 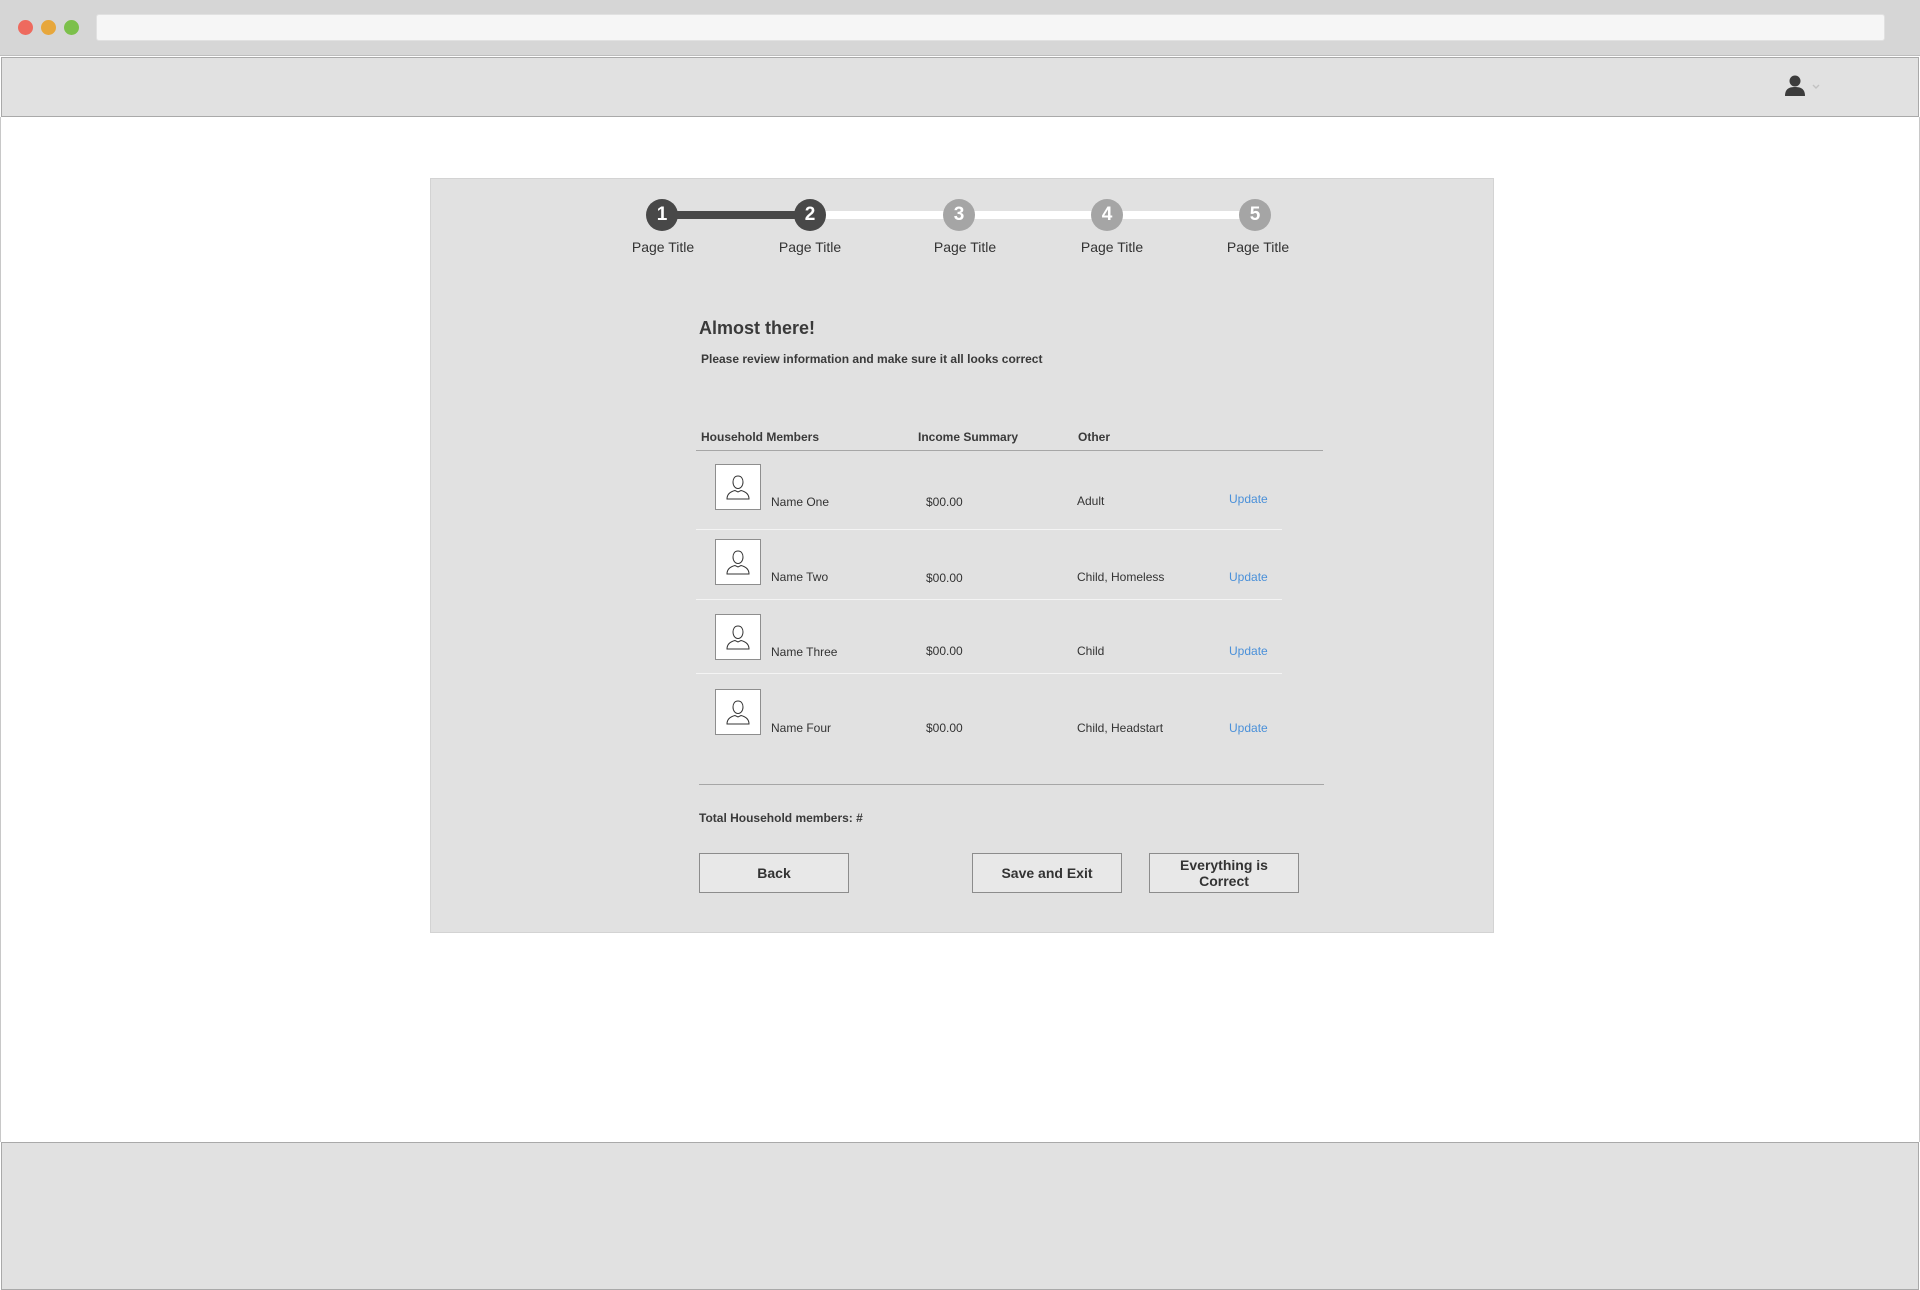 What do you see at coordinates (1112, 247) in the screenshot?
I see `step-4-label: Page Title` at bounding box center [1112, 247].